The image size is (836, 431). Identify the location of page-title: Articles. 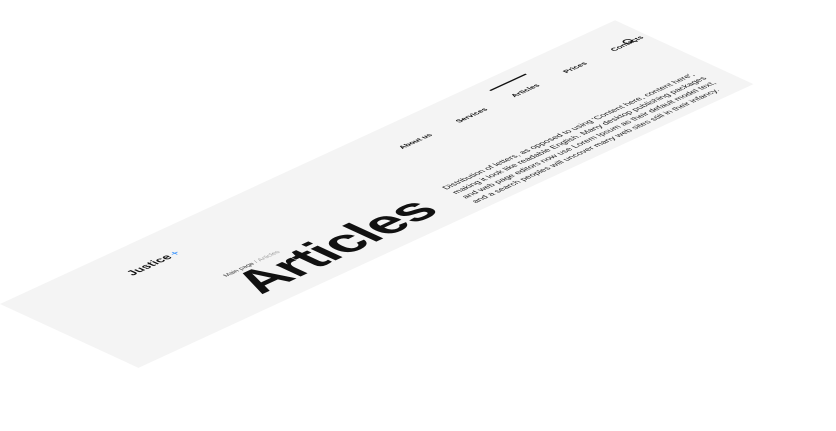
(335, 246).